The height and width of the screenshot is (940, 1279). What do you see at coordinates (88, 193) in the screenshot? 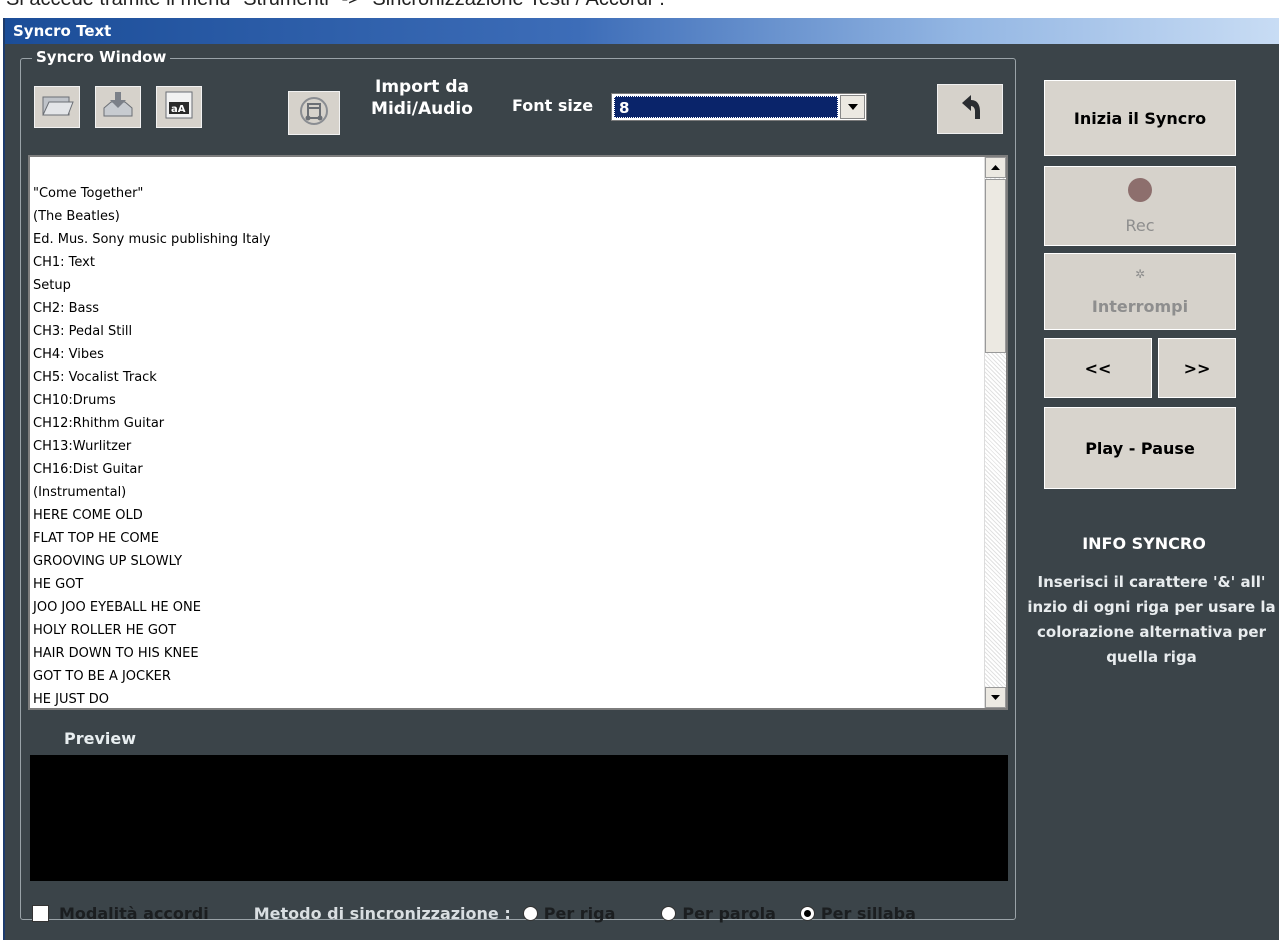
I see `text-line: "Come Together"` at bounding box center [88, 193].